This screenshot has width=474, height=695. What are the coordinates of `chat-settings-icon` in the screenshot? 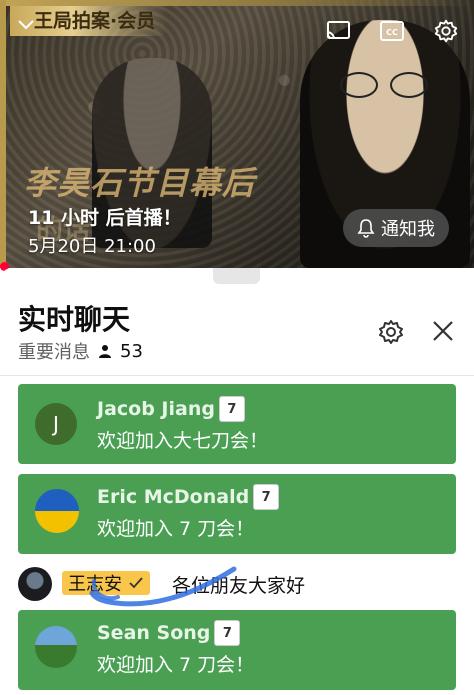 It's located at (391, 332).